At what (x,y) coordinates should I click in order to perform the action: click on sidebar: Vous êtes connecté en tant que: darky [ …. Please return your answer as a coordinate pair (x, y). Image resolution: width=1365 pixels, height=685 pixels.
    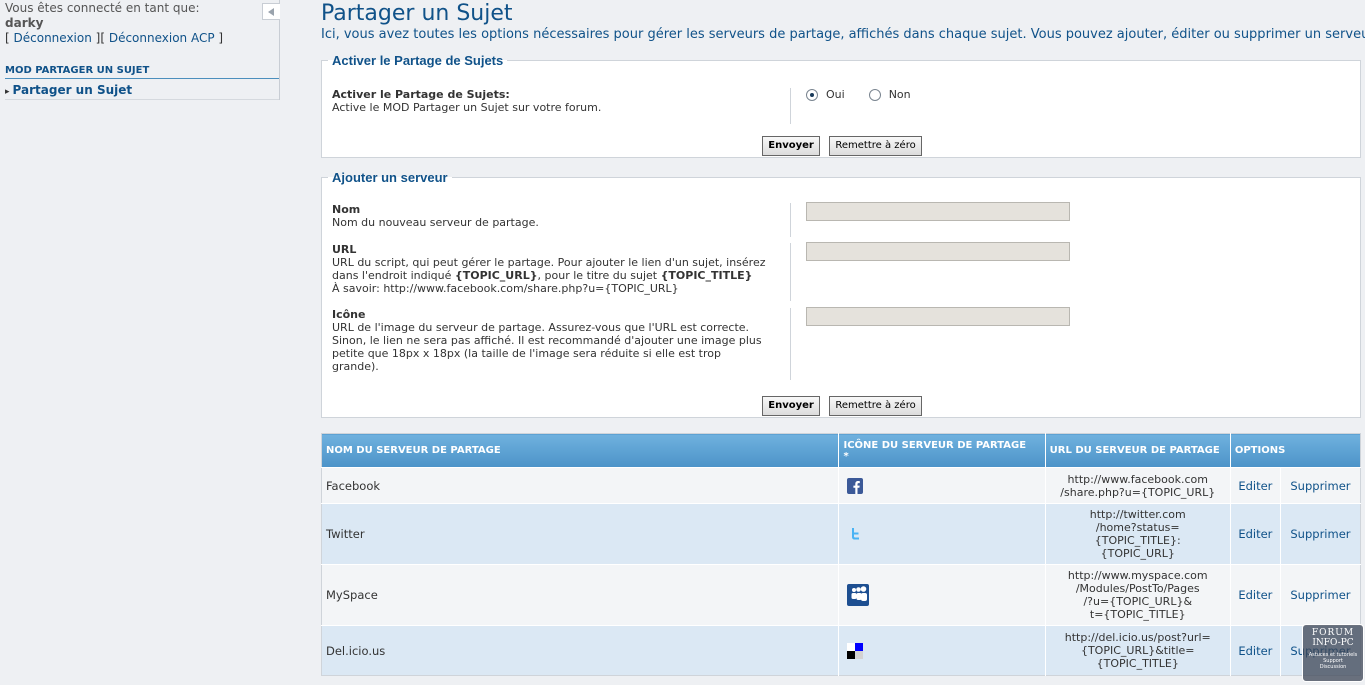
    Looking at the image, I should click on (140, 50).